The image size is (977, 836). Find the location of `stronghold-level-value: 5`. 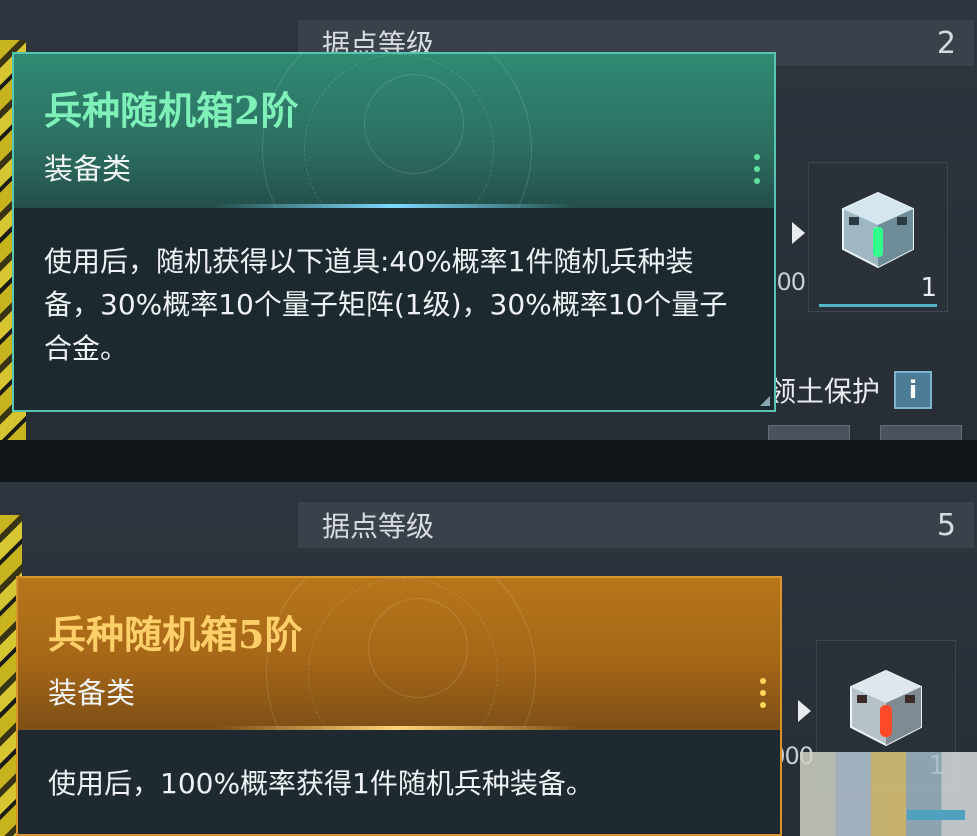

stronghold-level-value: 5 is located at coordinates (946, 525).